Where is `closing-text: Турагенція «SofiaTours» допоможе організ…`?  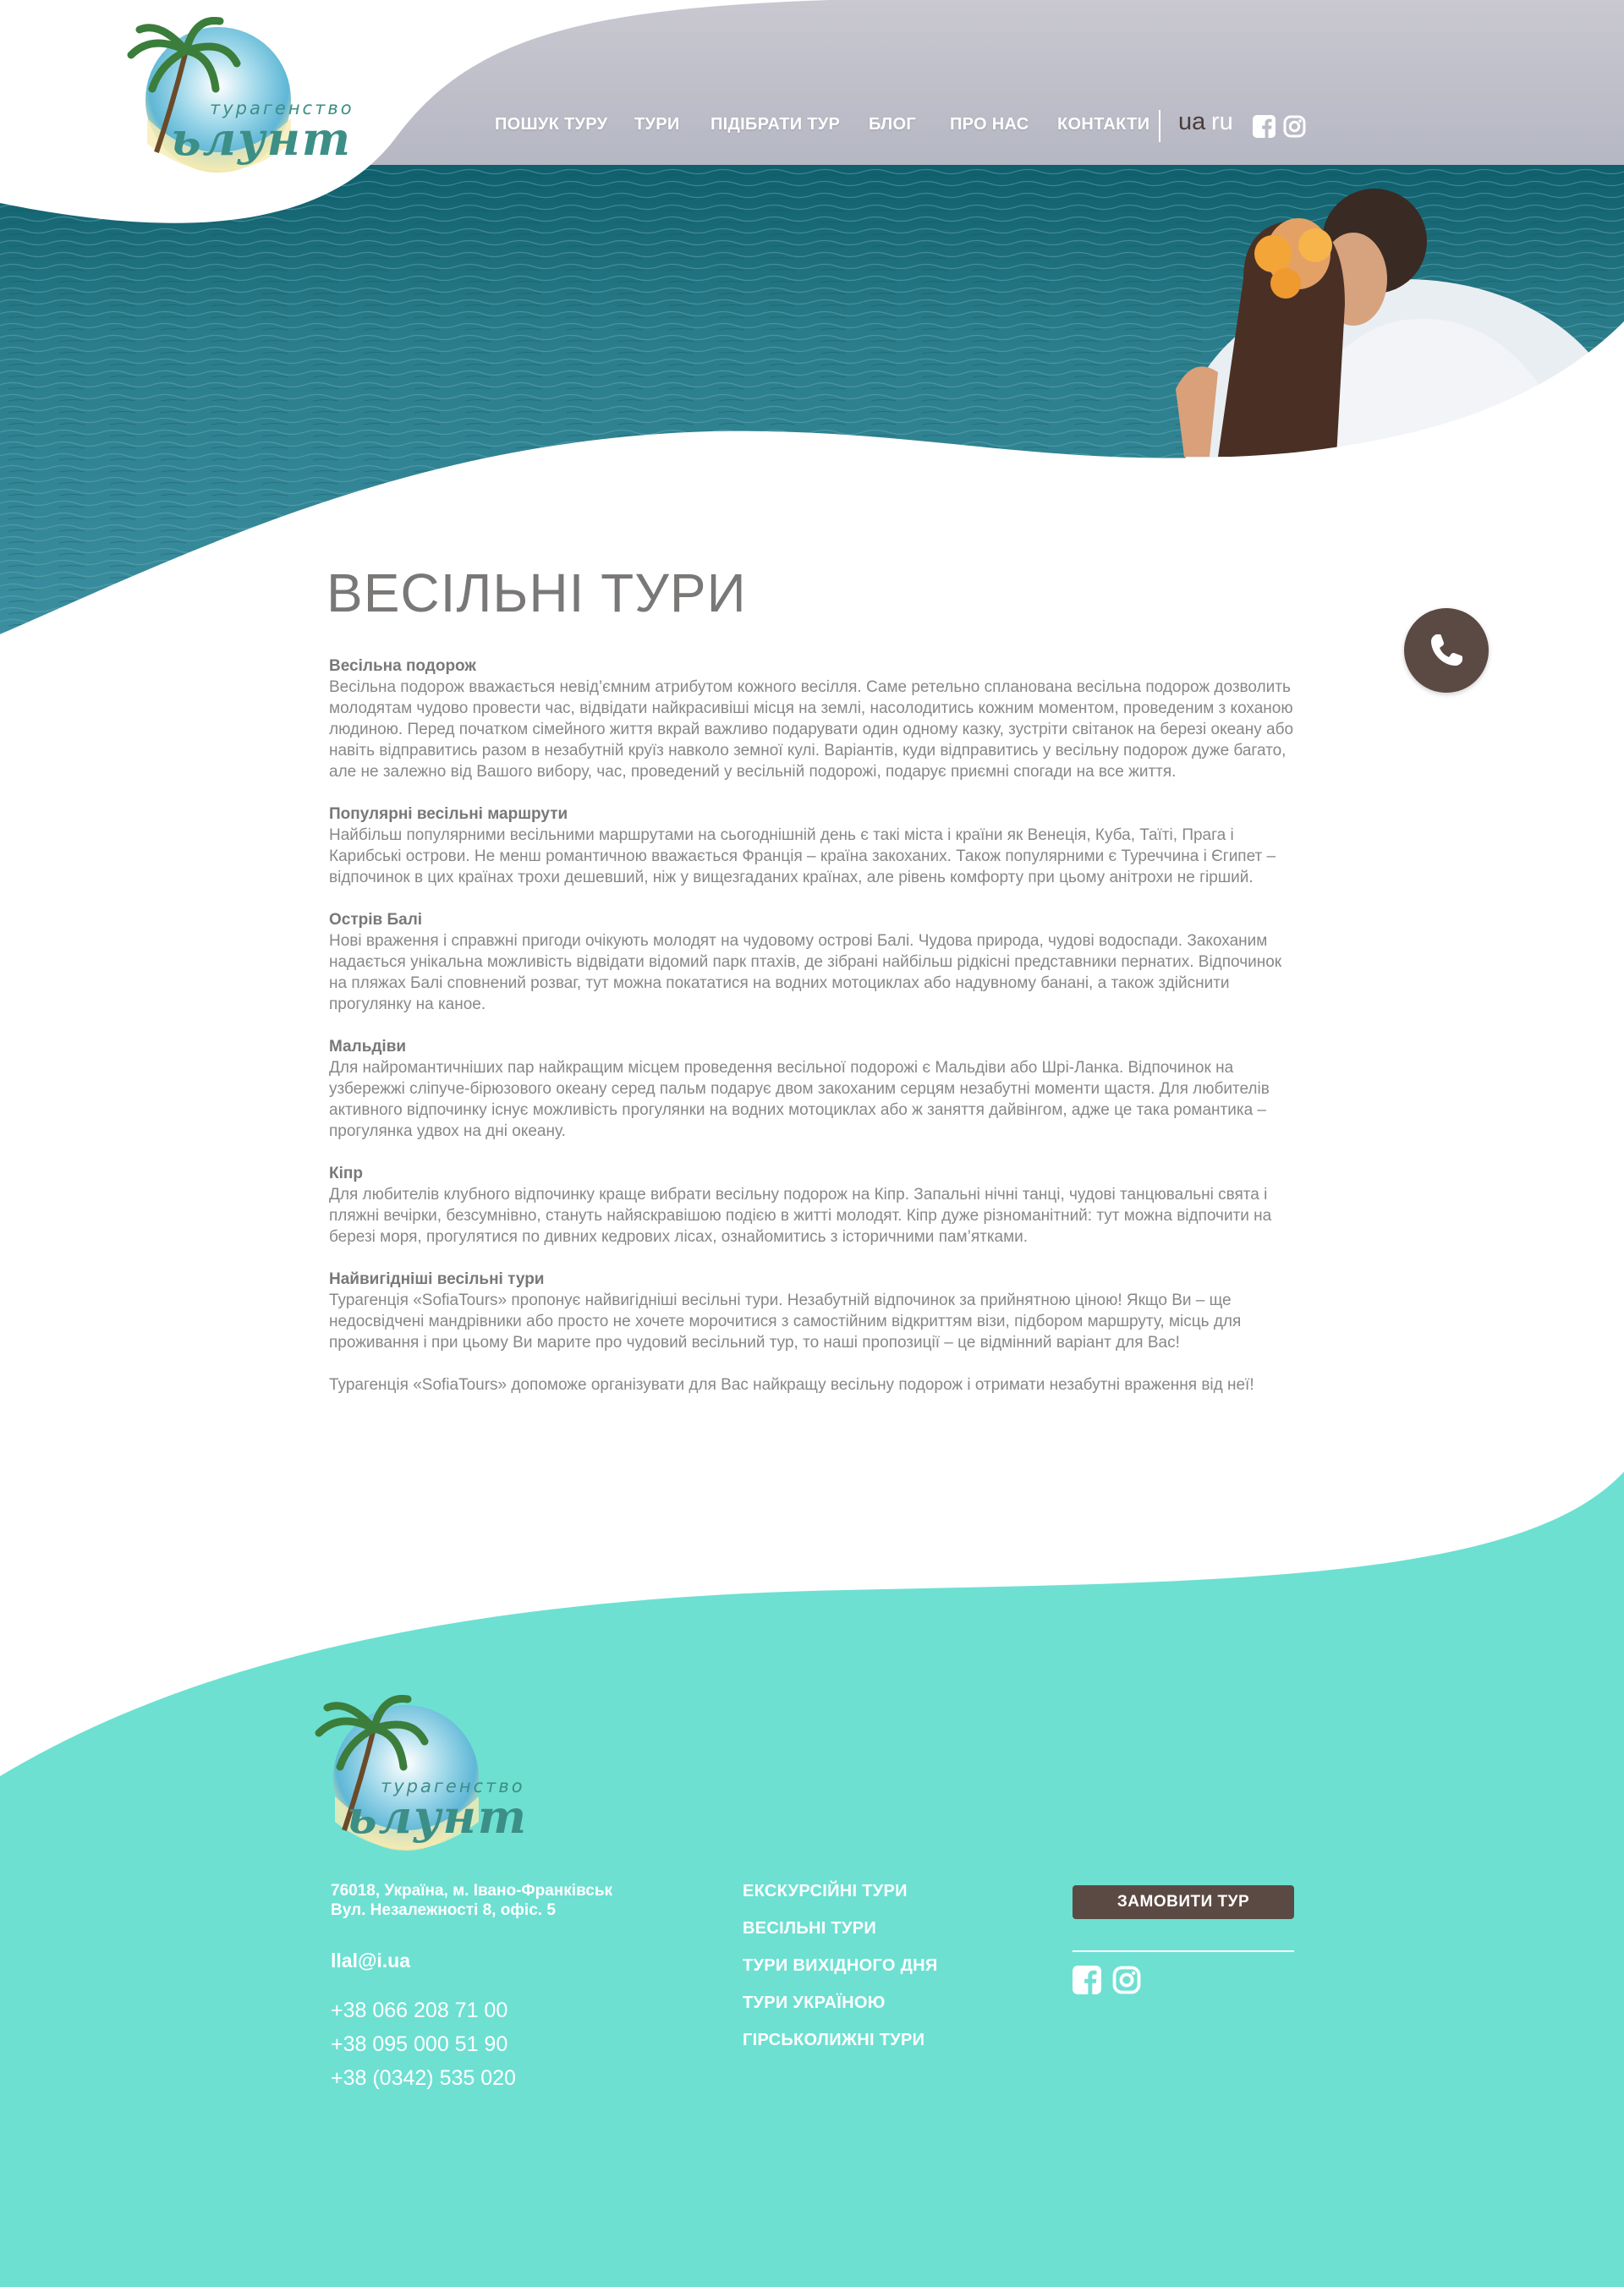
closing-text: Турагенція «SofiaTours» допоможе організ… is located at coordinates (792, 1385).